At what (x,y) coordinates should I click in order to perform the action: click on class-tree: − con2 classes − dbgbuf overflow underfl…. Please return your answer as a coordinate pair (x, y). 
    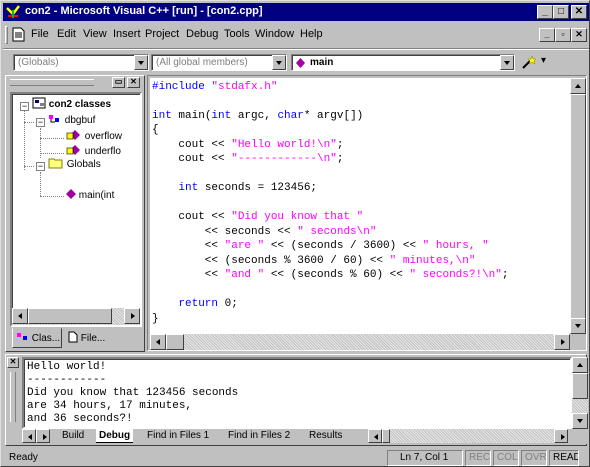
    Looking at the image, I should click on (76, 209).